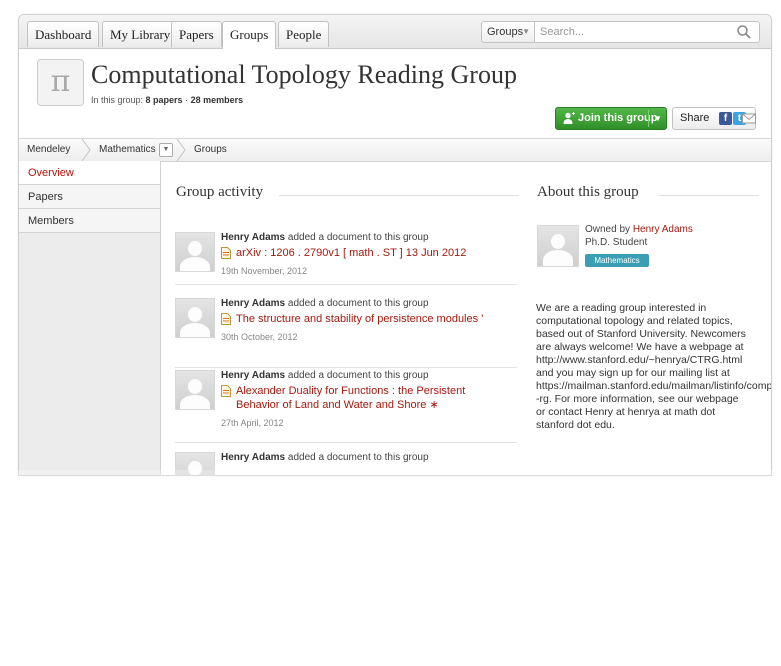 The image size is (781, 666). What do you see at coordinates (647, 32) in the screenshot?
I see `search-input` at bounding box center [647, 32].